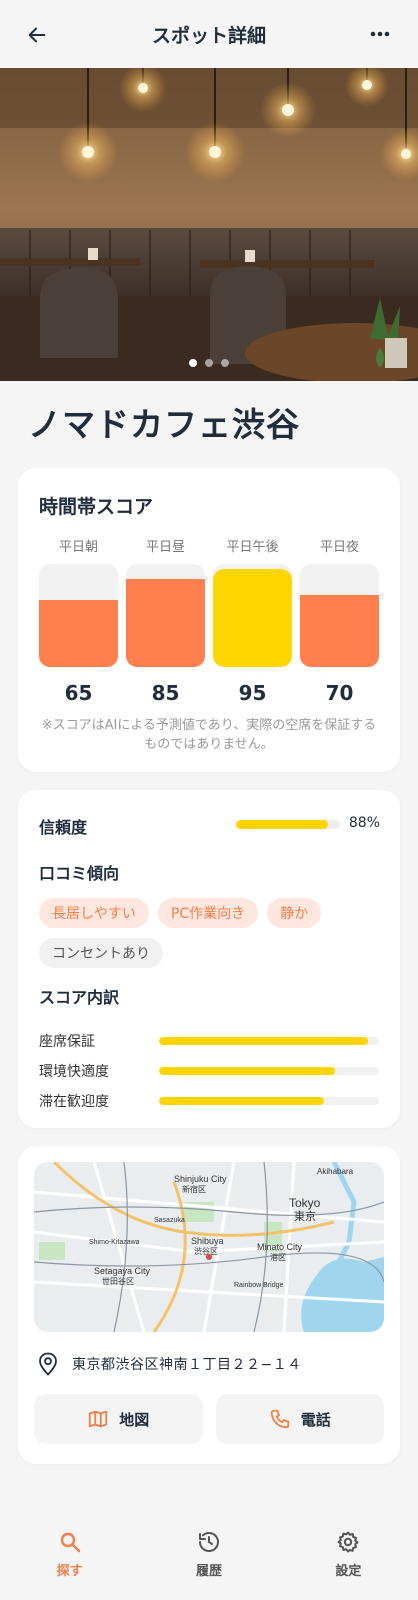 The width and height of the screenshot is (418, 1600). What do you see at coordinates (96, 507) in the screenshot?
I see `time-score-title: 時間帯スコア` at bounding box center [96, 507].